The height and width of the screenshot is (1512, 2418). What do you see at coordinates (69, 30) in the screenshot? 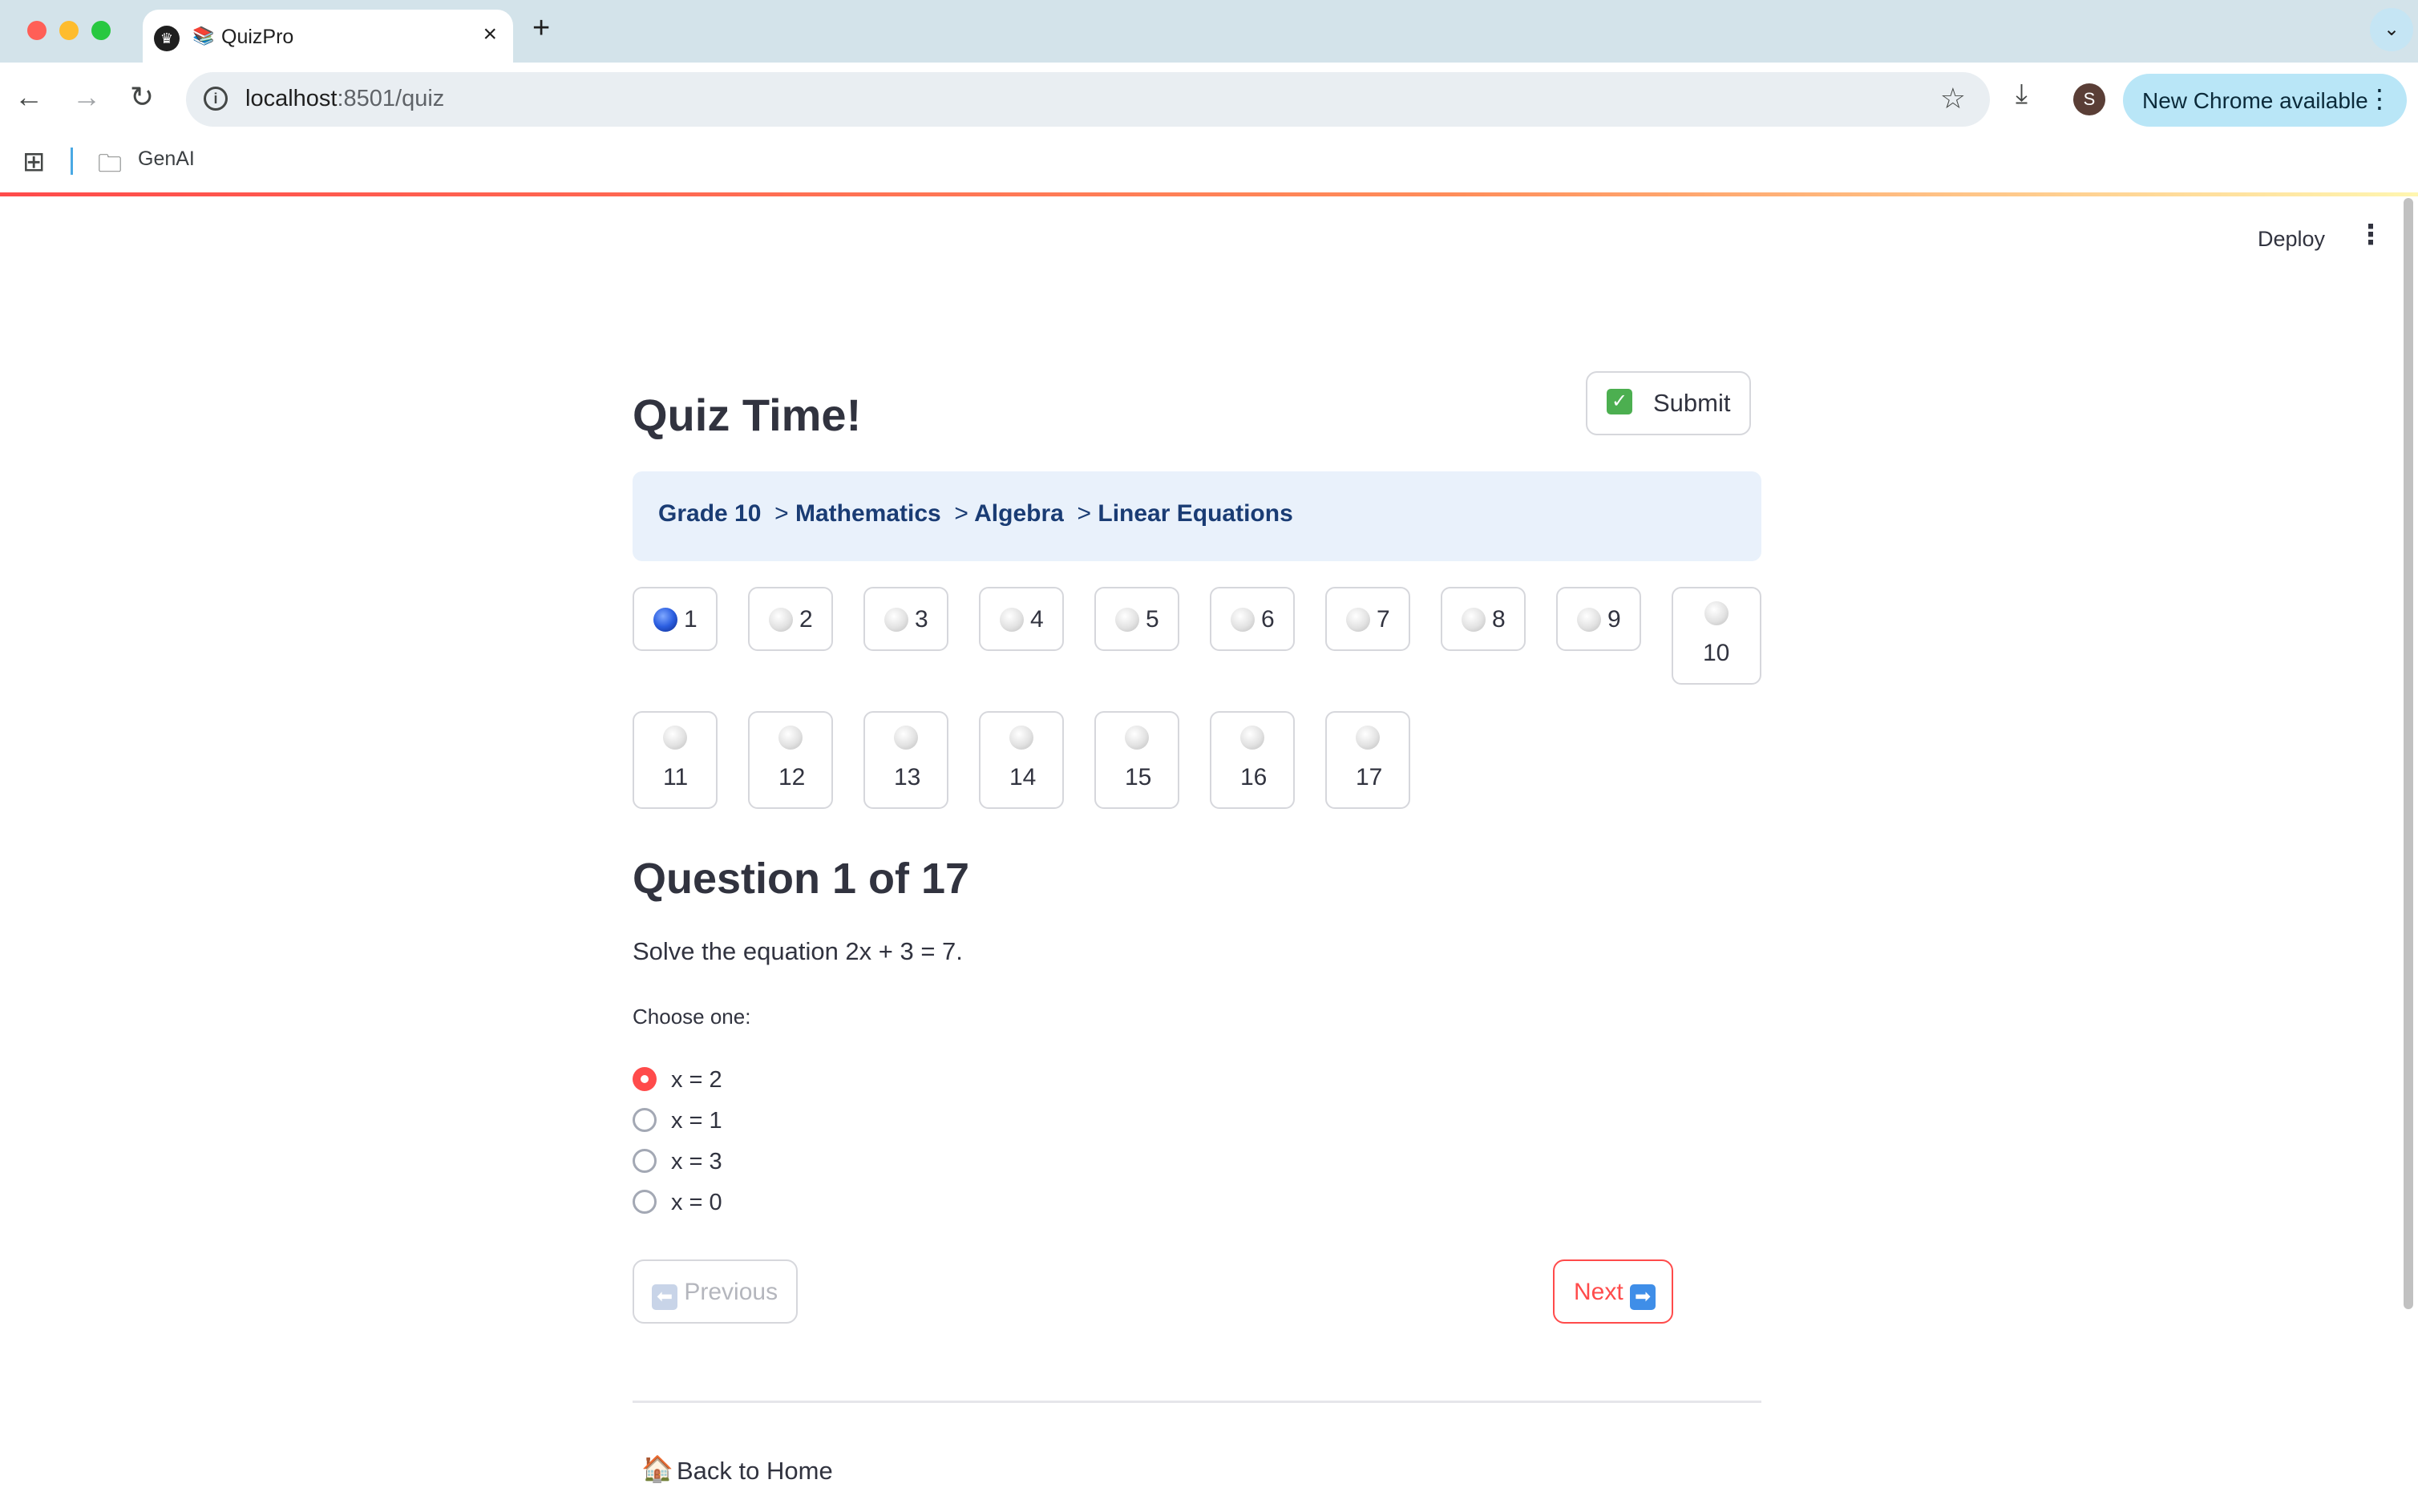
I see `minimize-window-button` at bounding box center [69, 30].